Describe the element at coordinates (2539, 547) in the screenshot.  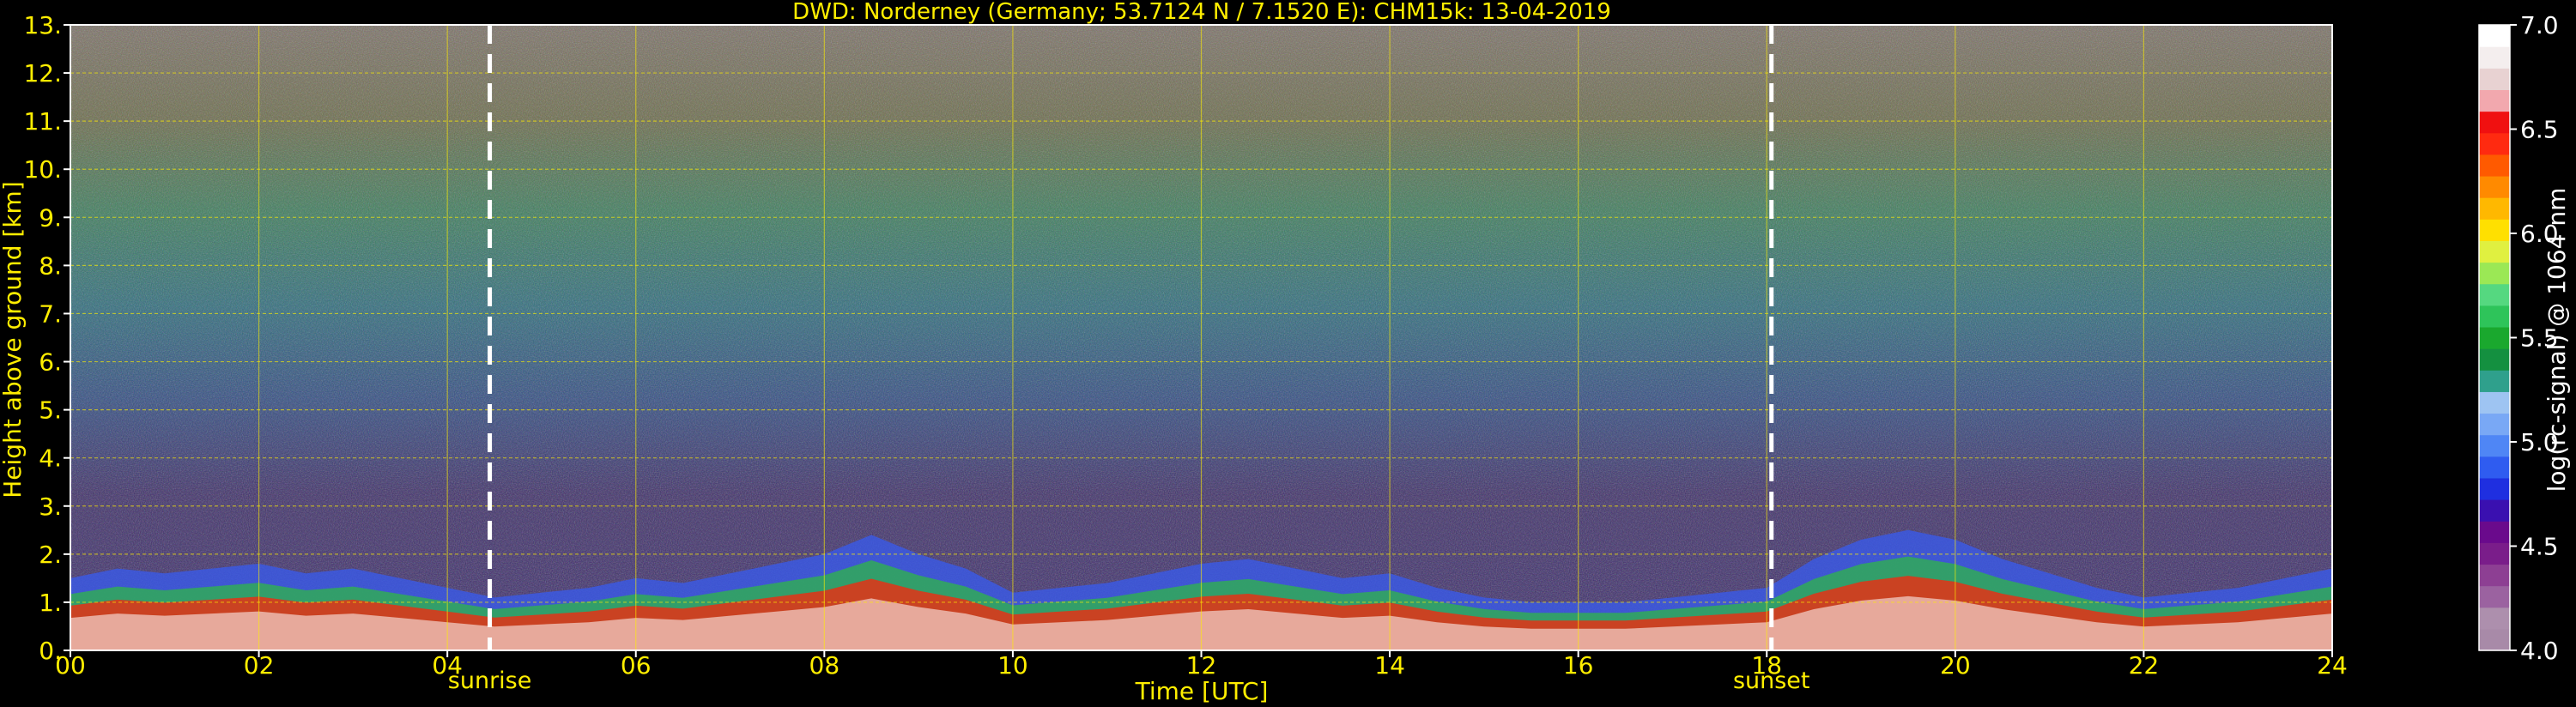
I see `colorbar-tick-label: 4.5` at that location.